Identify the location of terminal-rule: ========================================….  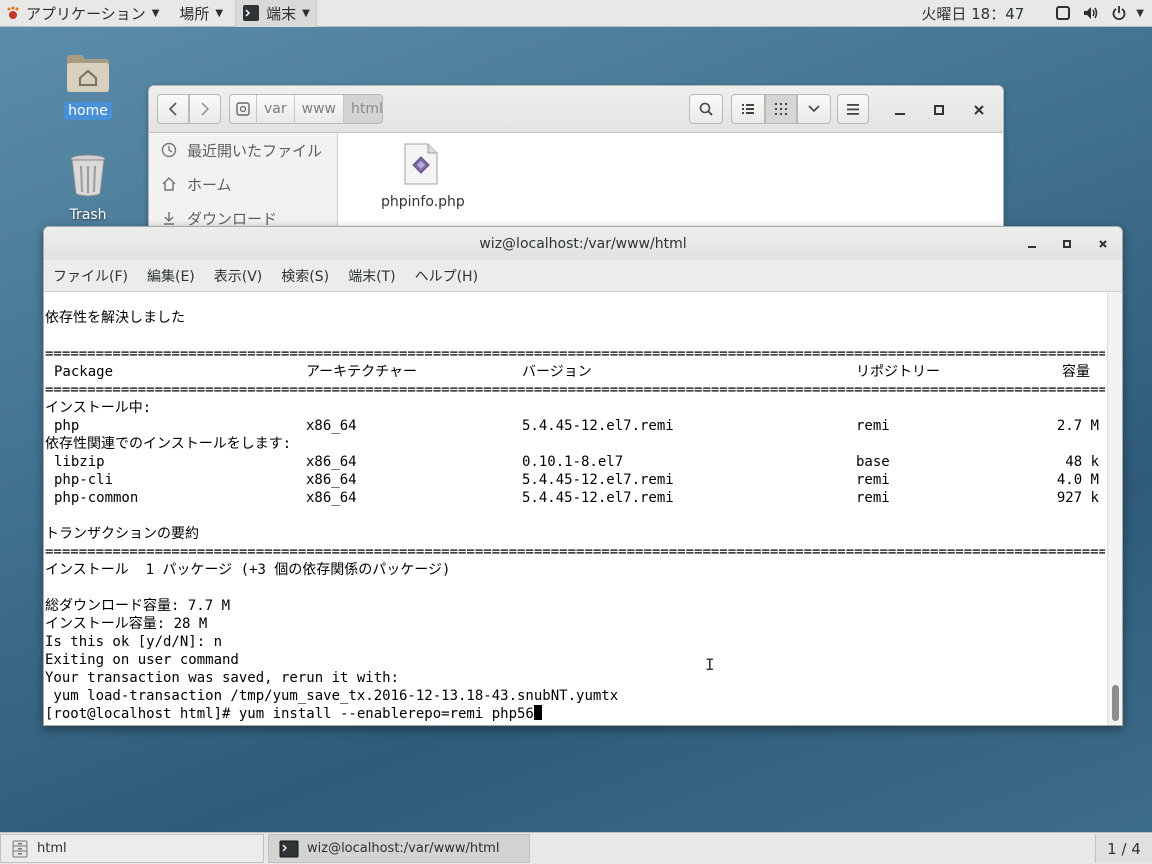
(575, 390).